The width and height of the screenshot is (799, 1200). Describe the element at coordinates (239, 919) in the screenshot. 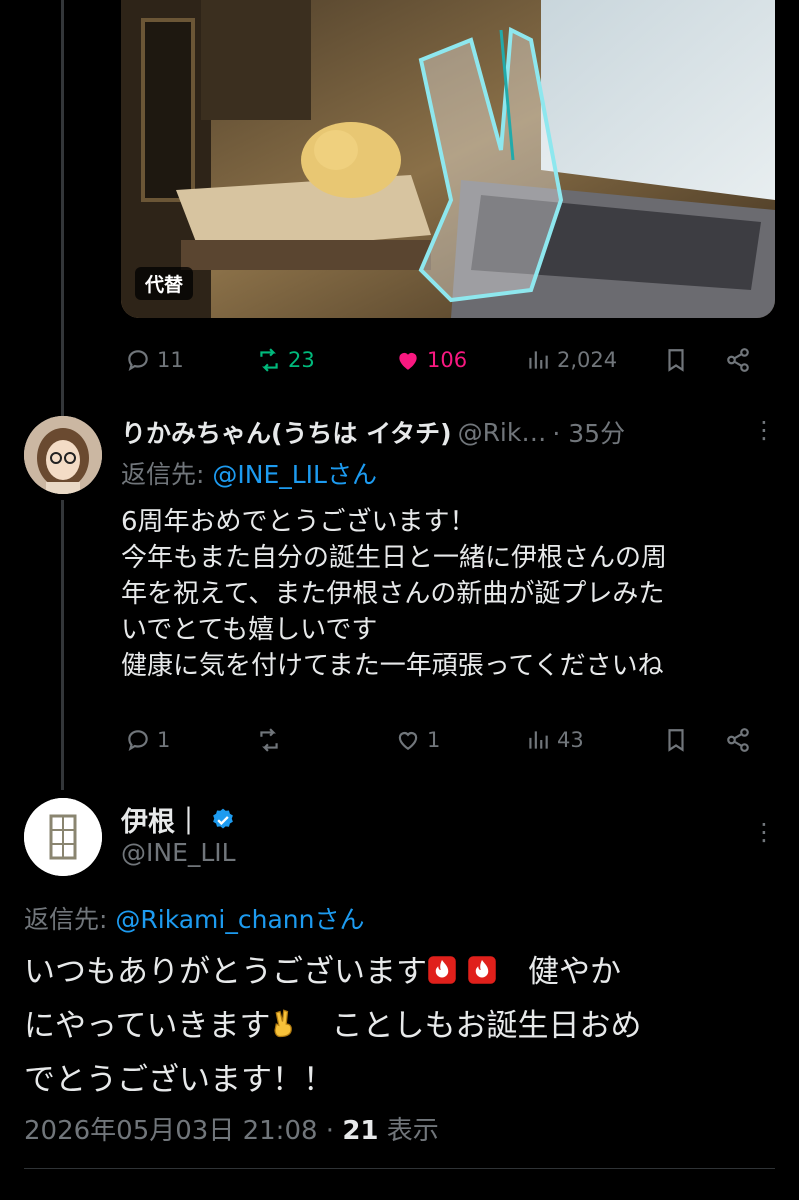

I see `reply-to-link: @Rikami_channさん` at that location.